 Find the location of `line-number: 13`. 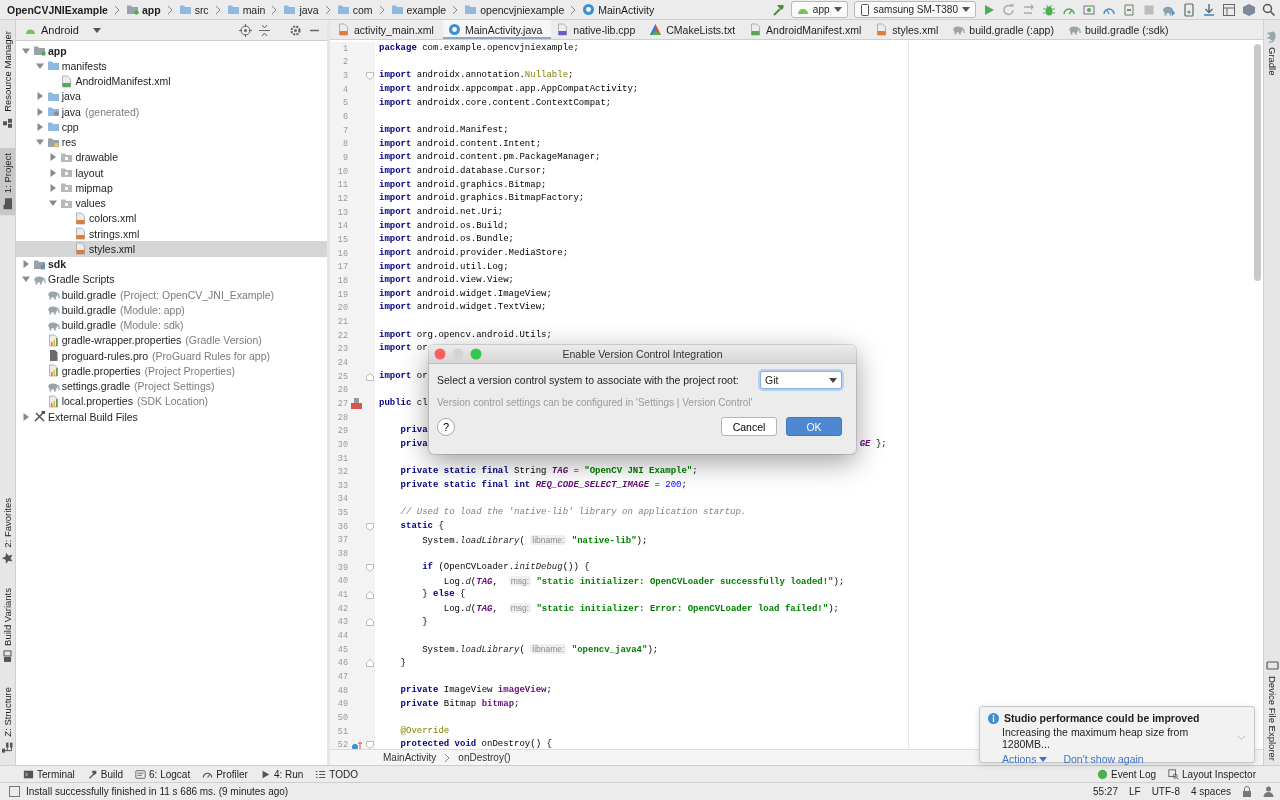

line-number: 13 is located at coordinates (342, 212).